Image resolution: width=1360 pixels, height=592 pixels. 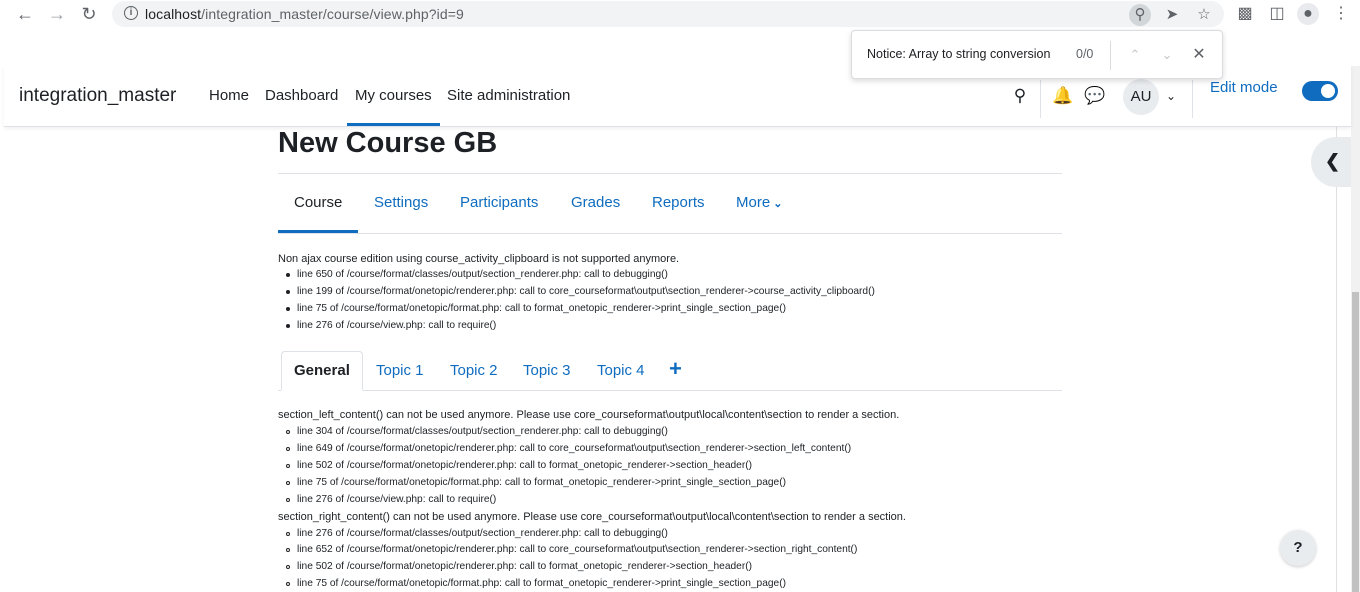 What do you see at coordinates (1020, 96) in the screenshot?
I see `search-icon: ⚲` at bounding box center [1020, 96].